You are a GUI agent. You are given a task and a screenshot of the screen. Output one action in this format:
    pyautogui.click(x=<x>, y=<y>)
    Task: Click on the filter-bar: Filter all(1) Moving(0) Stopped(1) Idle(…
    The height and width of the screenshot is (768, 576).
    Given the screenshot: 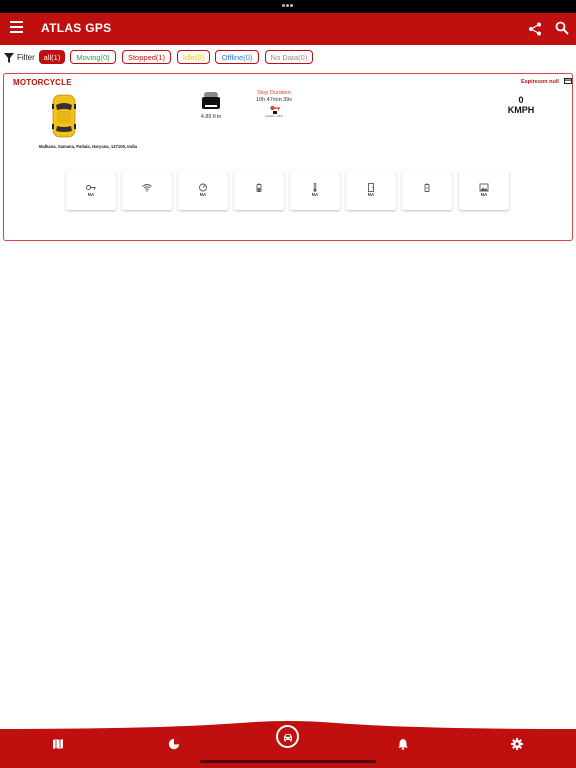 What is the action you would take?
    pyautogui.click(x=288, y=58)
    